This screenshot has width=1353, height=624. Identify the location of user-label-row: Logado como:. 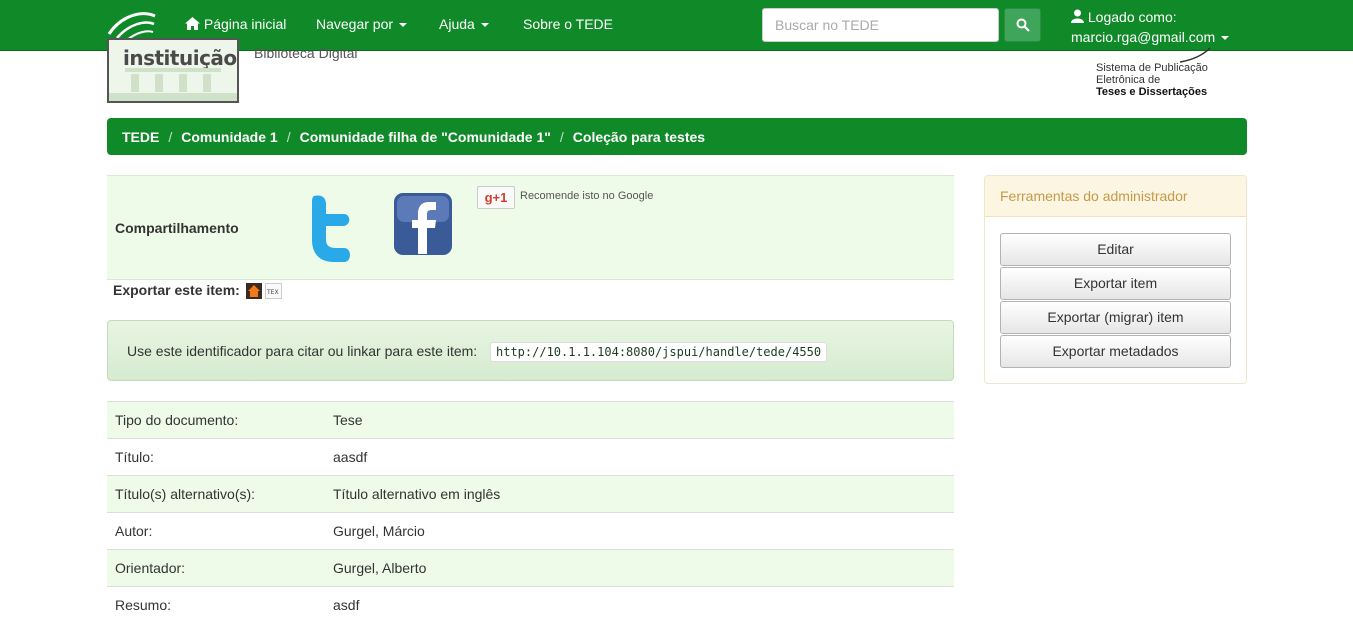
(1150, 17).